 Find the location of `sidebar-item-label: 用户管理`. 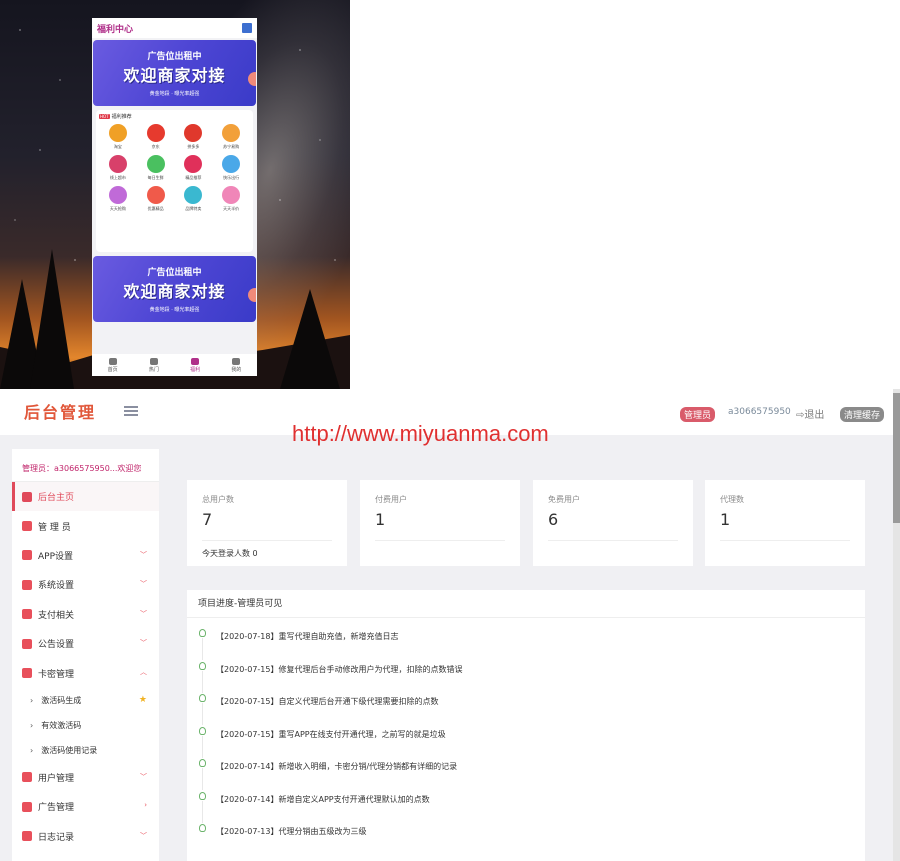

sidebar-item-label: 用户管理 is located at coordinates (56, 778).